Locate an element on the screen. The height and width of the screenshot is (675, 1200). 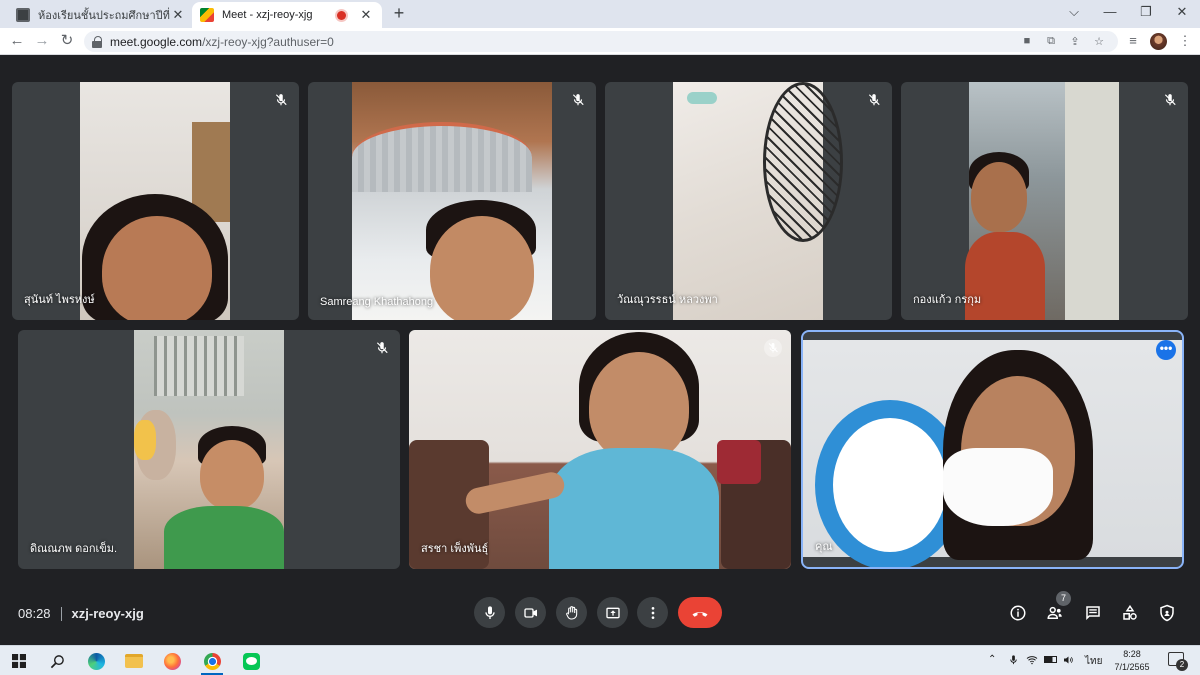
folder-icon is located at coordinates (134, 661).